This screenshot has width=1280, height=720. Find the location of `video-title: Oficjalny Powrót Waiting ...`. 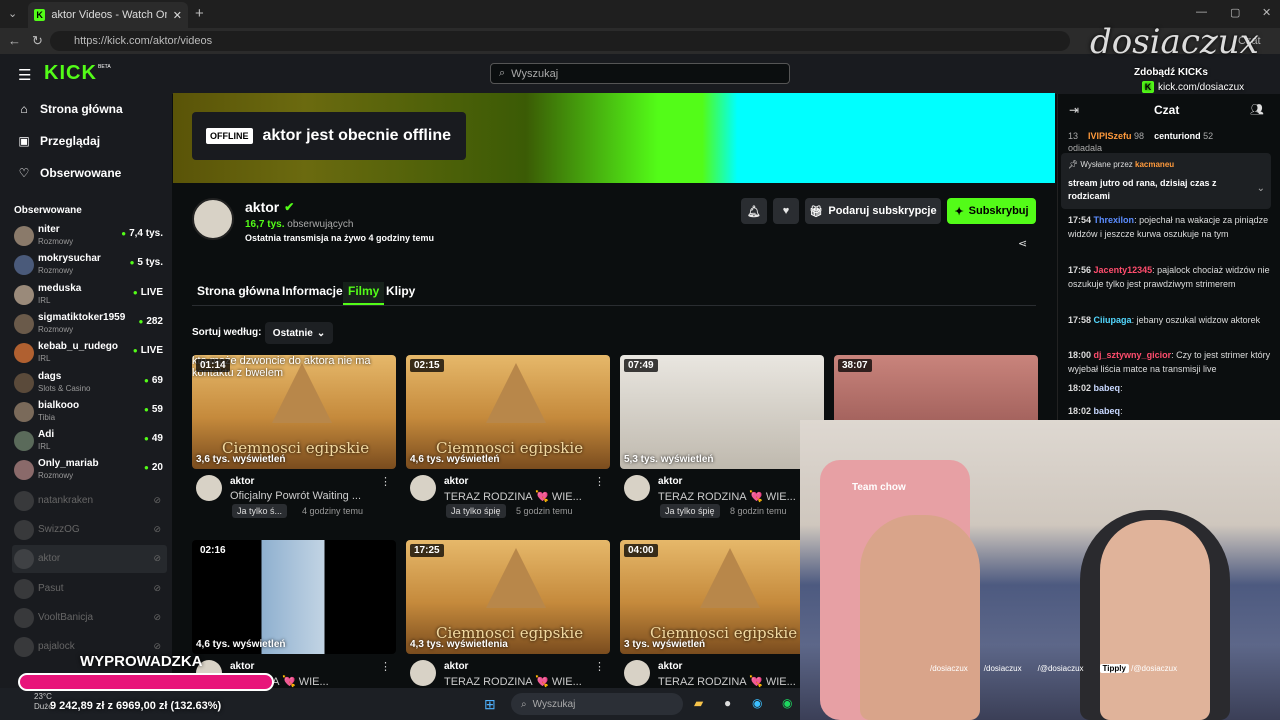

video-title: Oficjalny Powrót Waiting ... is located at coordinates (295, 496).